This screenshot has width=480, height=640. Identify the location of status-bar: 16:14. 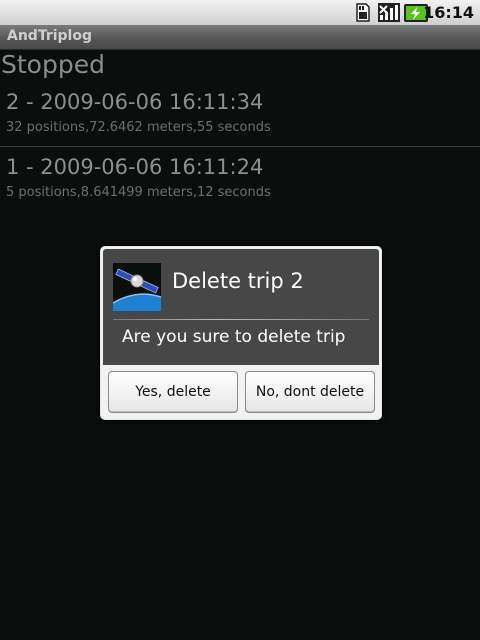
(240, 12).